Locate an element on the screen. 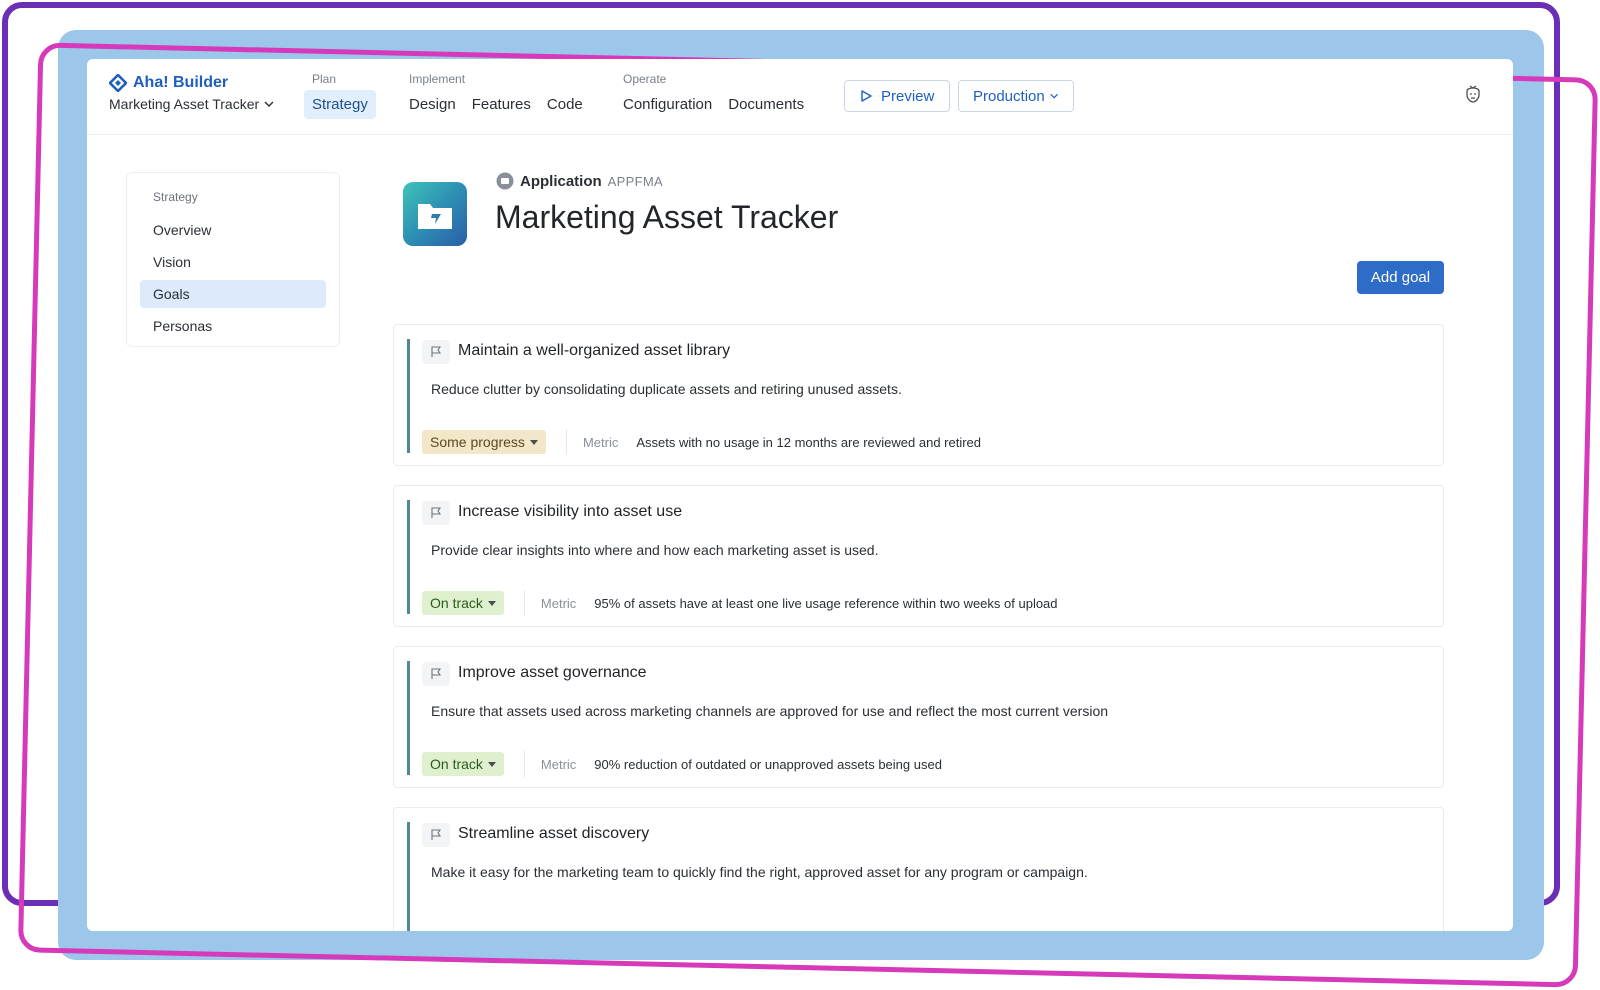 This screenshot has width=1600, height=990. nav-item-strategy: Strategy is located at coordinates (340, 104).